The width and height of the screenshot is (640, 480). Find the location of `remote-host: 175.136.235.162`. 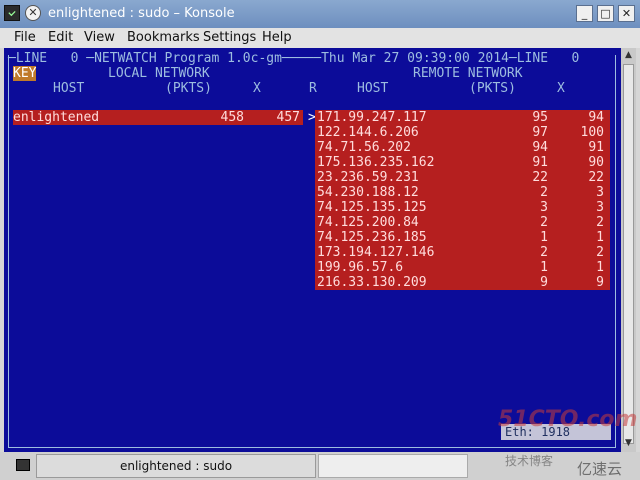

remote-host: 175.136.235.162 is located at coordinates (376, 162).